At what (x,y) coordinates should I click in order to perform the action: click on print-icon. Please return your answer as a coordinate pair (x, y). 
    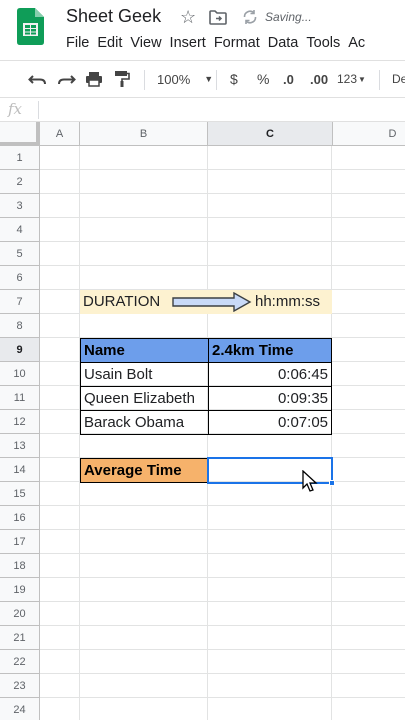
    Looking at the image, I should click on (94, 79).